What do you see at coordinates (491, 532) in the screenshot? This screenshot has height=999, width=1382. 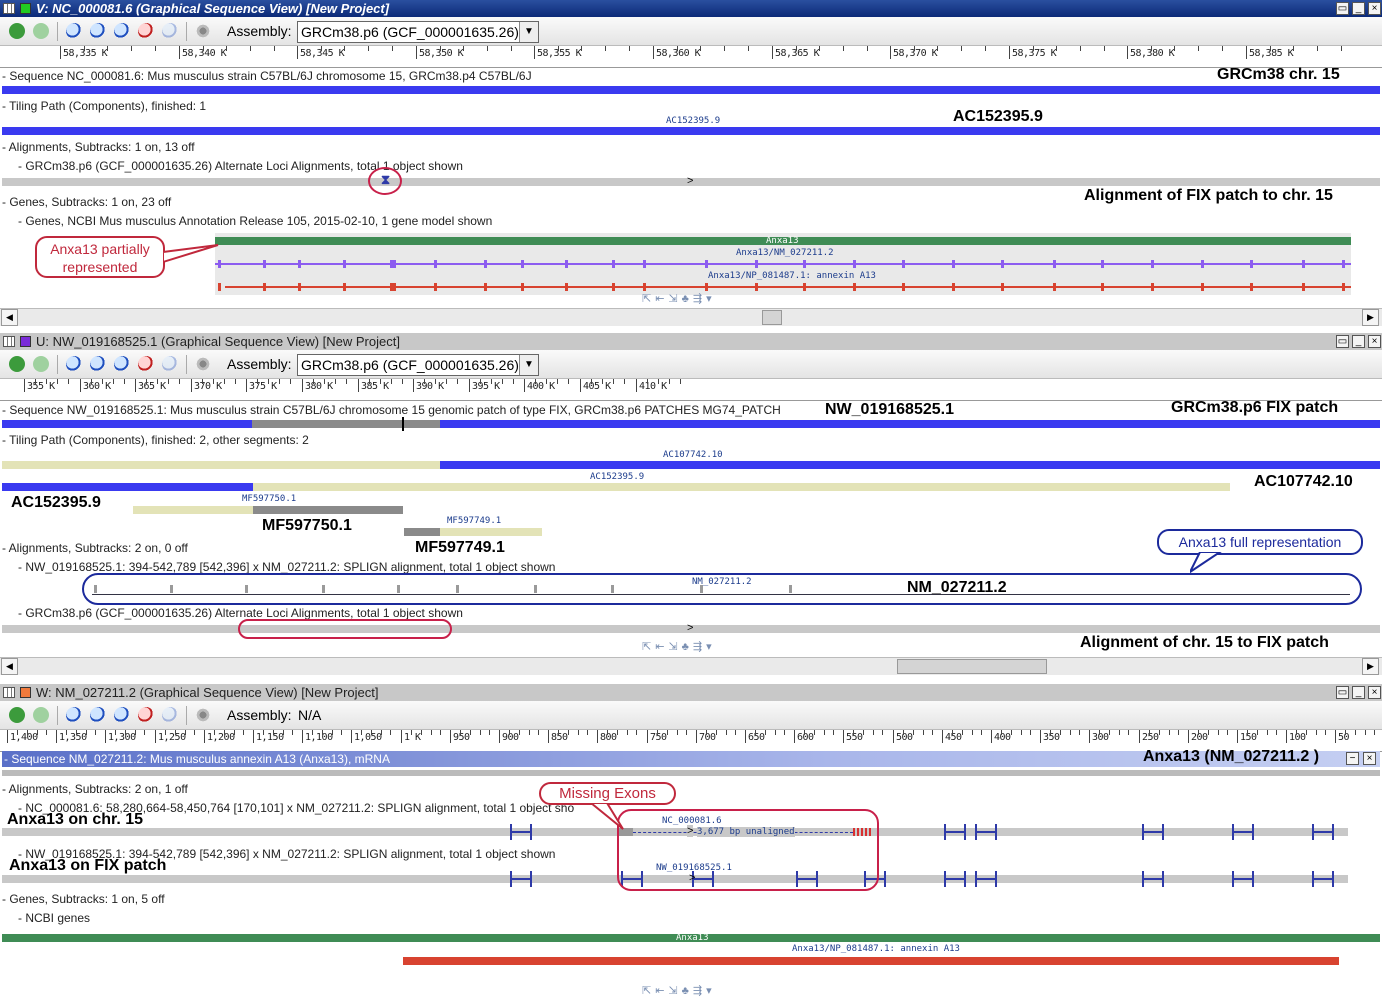 I see `tiling-component-mf597749` at bounding box center [491, 532].